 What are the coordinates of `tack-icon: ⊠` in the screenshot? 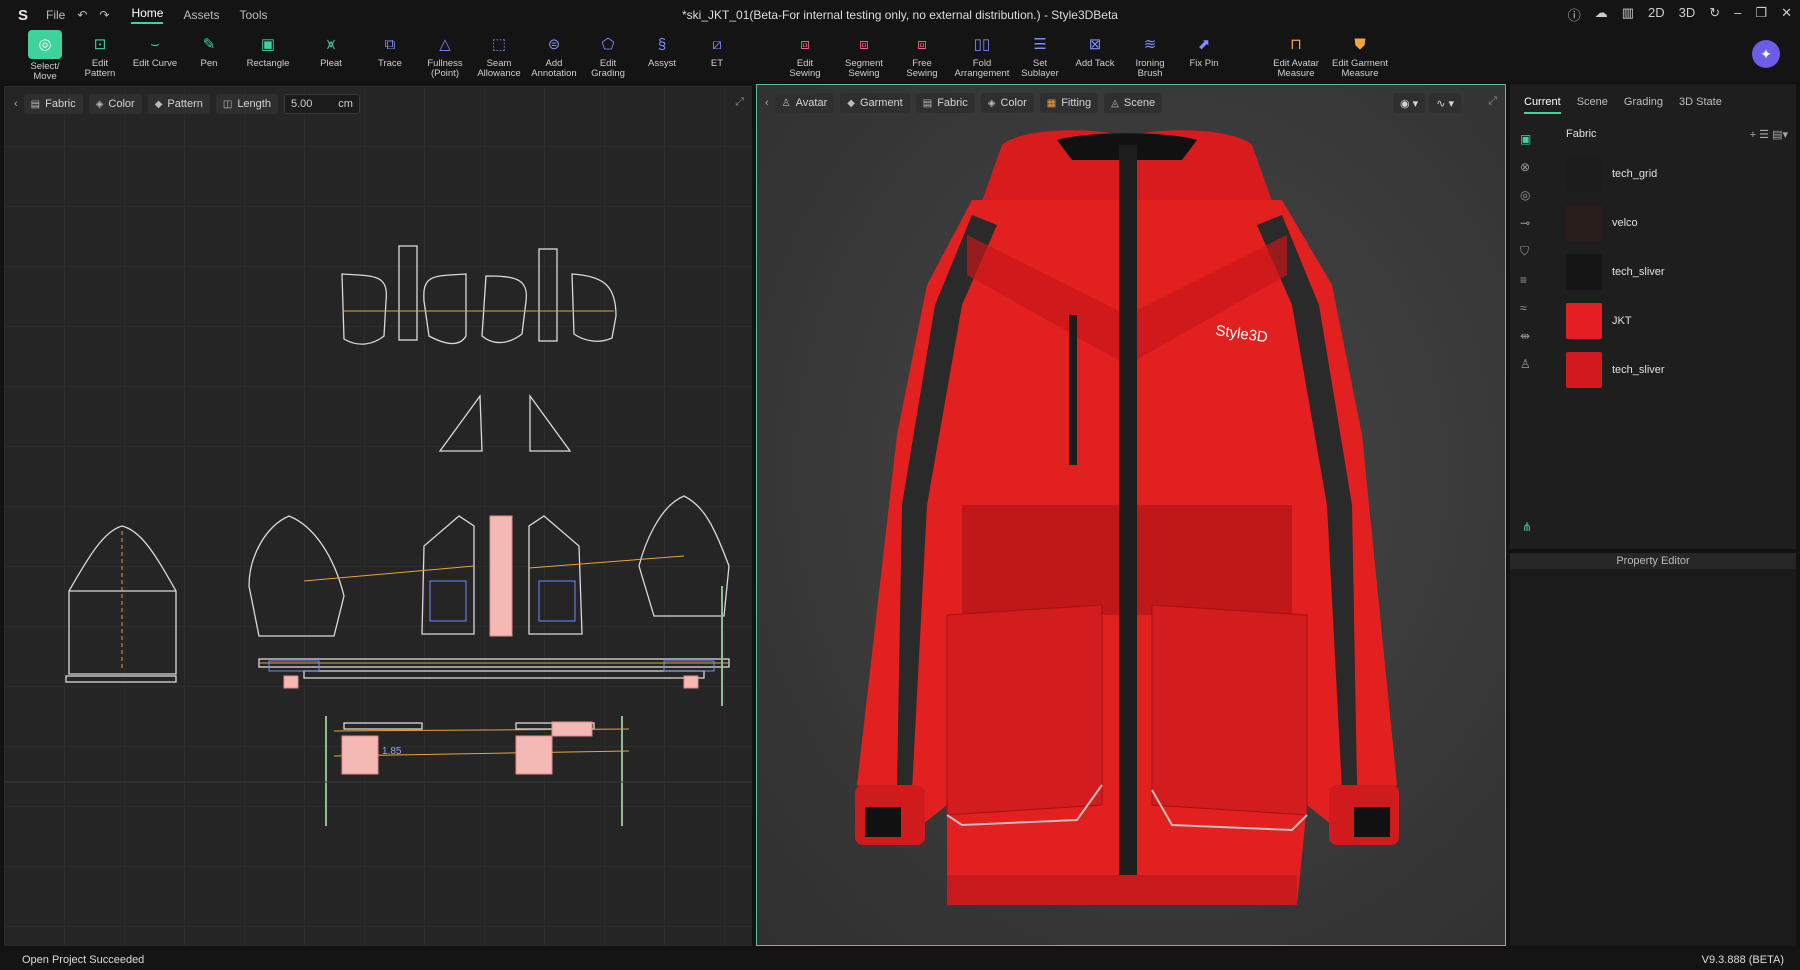 It's located at (1095, 44).